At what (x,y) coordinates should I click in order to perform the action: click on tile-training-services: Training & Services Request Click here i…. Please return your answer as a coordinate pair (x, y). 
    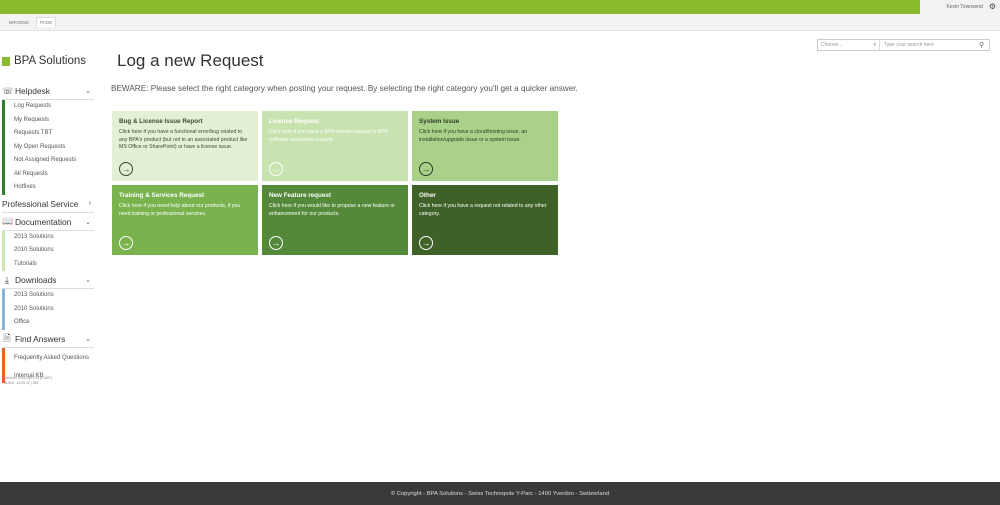
    Looking at the image, I should click on (185, 220).